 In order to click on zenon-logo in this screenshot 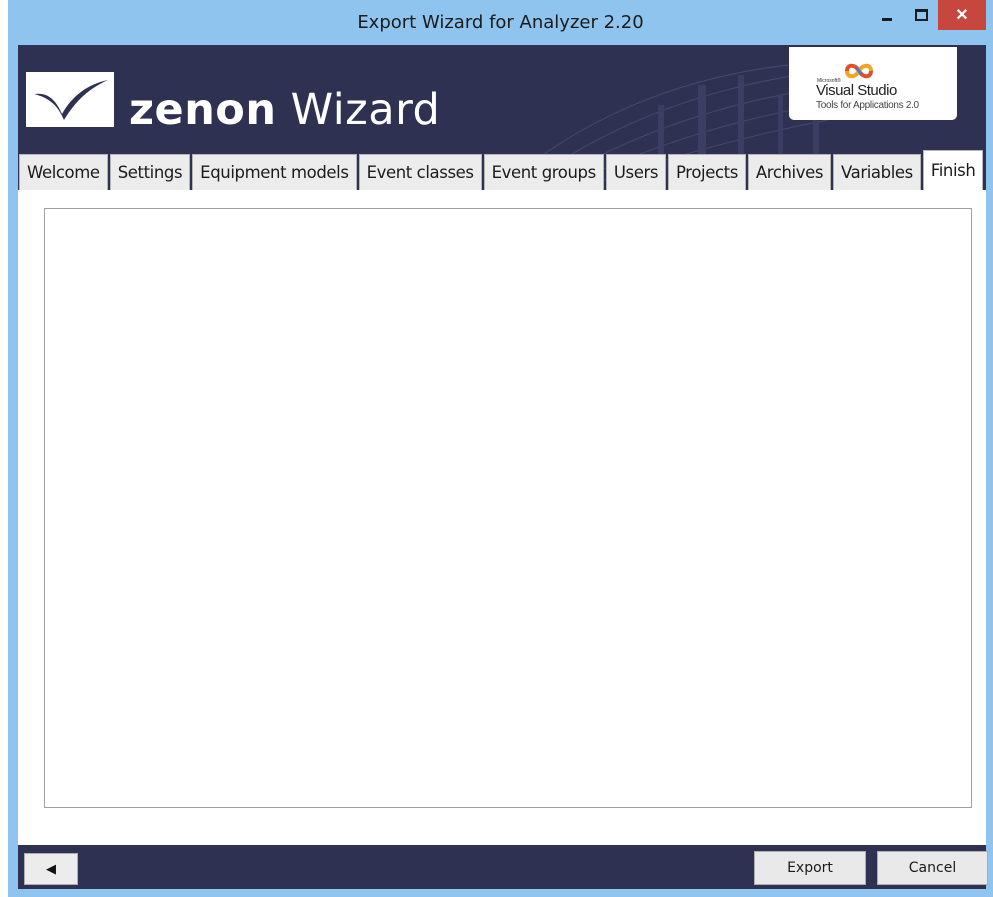, I will do `click(70, 99)`.